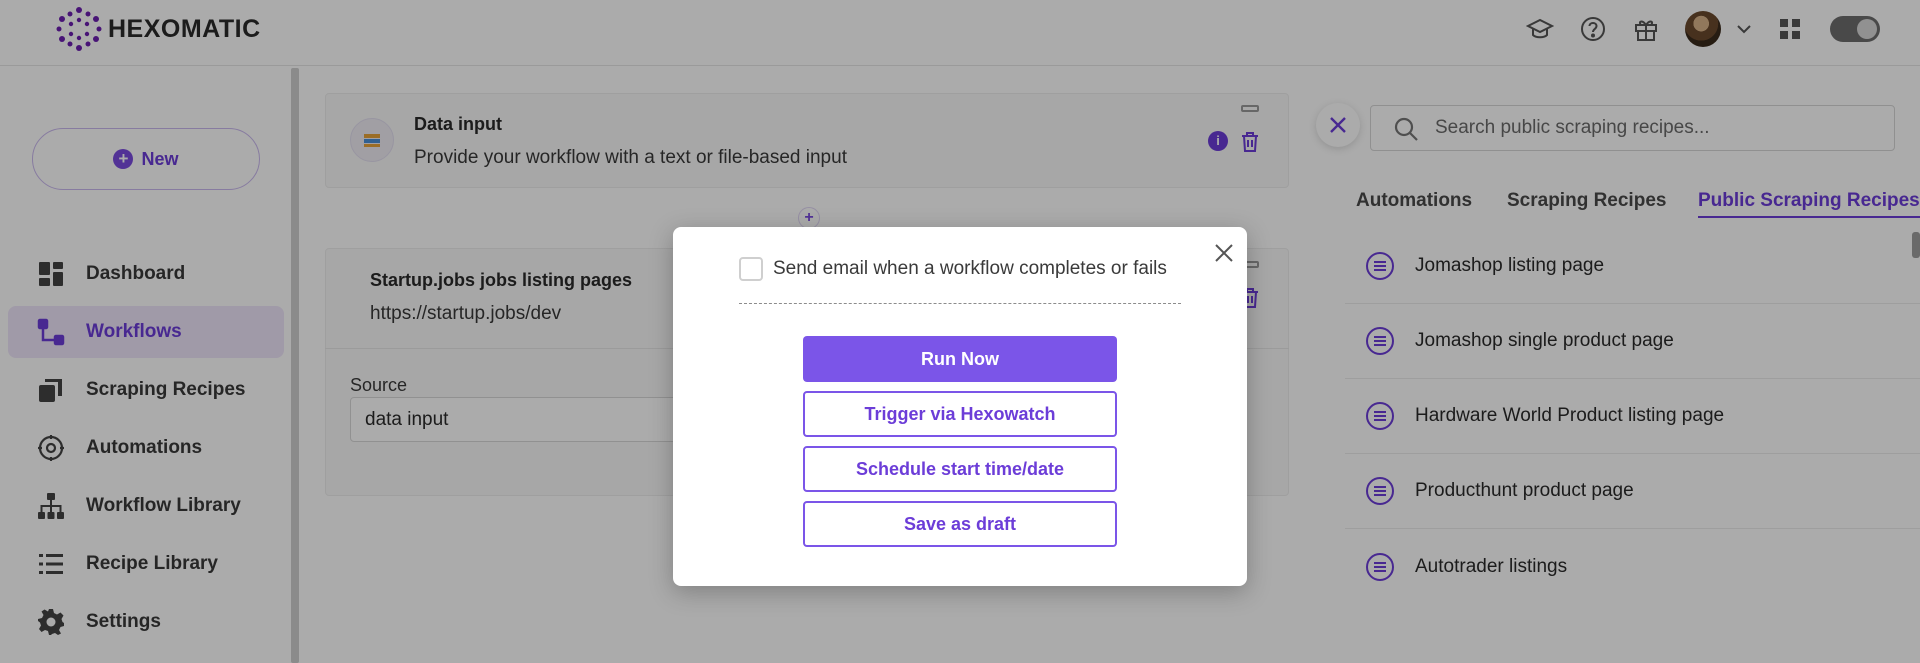 This screenshot has width=1920, height=663. I want to click on close-icon, so click(1224, 253).